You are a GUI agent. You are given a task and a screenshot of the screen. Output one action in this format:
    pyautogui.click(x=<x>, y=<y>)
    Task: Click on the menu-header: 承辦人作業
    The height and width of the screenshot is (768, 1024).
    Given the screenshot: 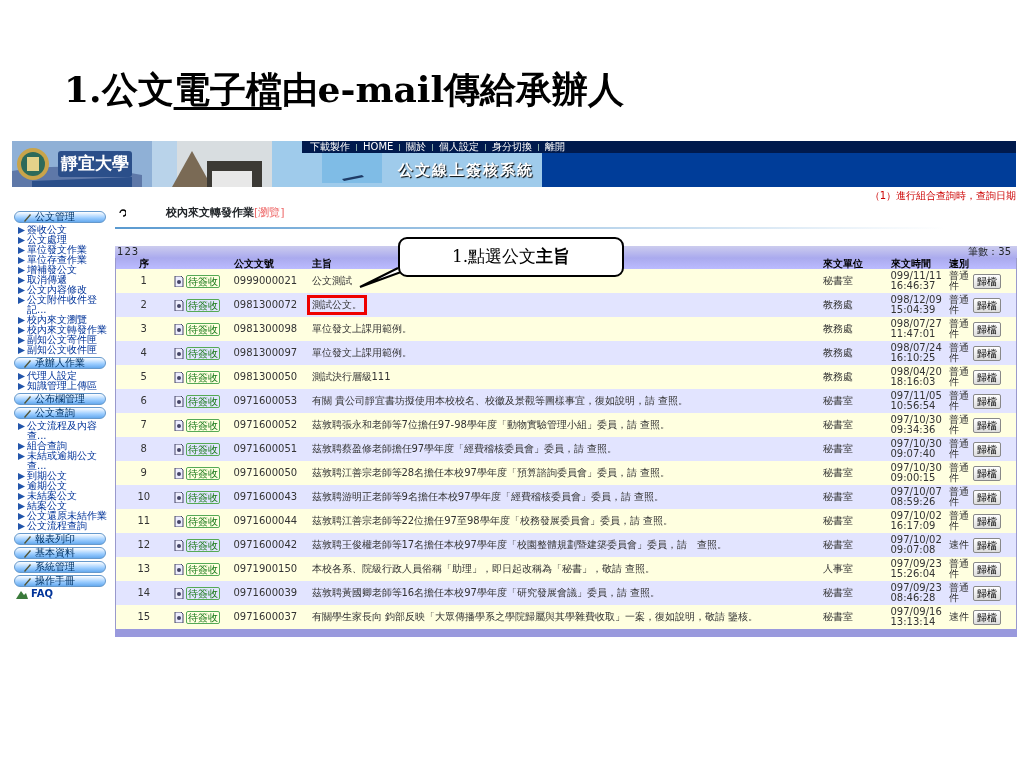 What is the action you would take?
    pyautogui.click(x=60, y=363)
    